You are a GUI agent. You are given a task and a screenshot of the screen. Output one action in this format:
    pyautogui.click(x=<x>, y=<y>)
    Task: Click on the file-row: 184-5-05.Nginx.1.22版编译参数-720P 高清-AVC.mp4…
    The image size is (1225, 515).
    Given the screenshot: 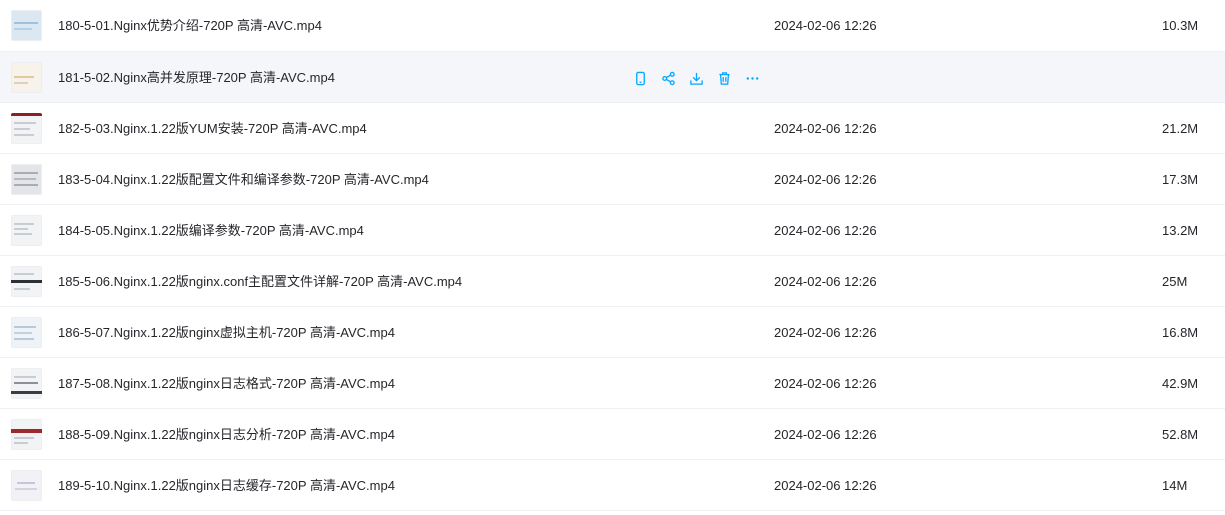 What is the action you would take?
    pyautogui.click(x=612, y=230)
    